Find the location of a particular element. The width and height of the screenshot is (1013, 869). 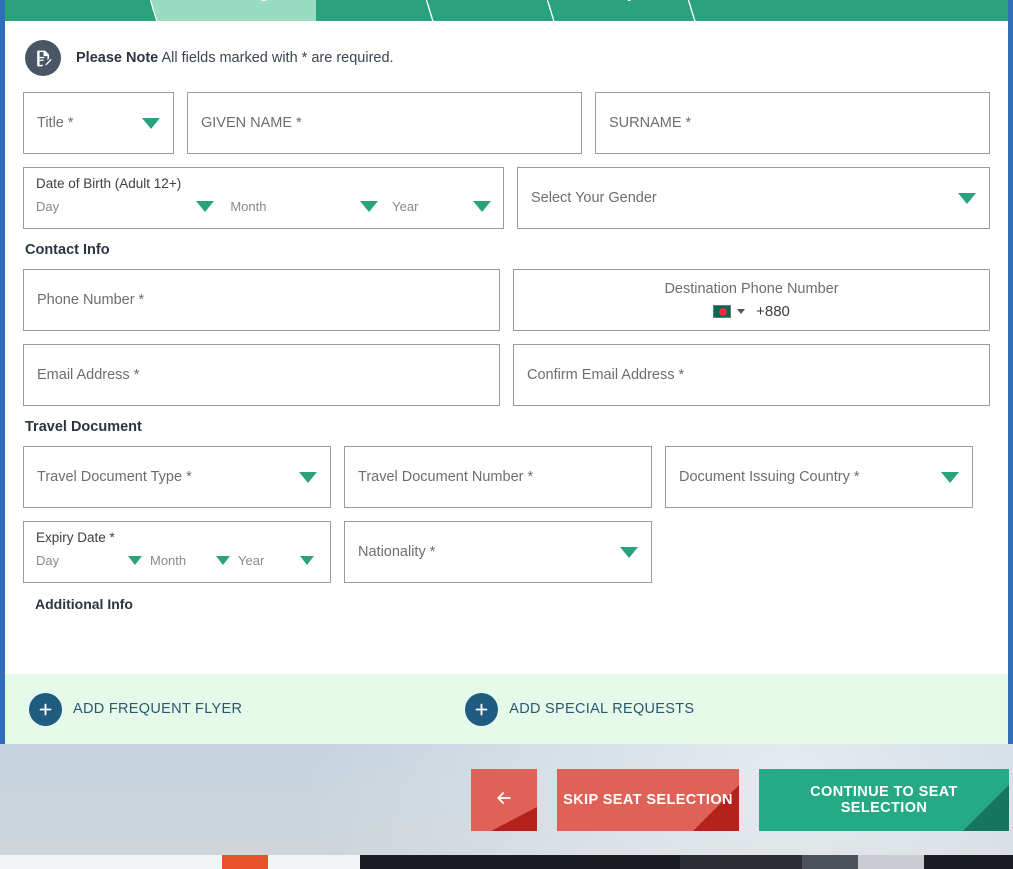

expiry-day-select: Day is located at coordinates (89, 560).